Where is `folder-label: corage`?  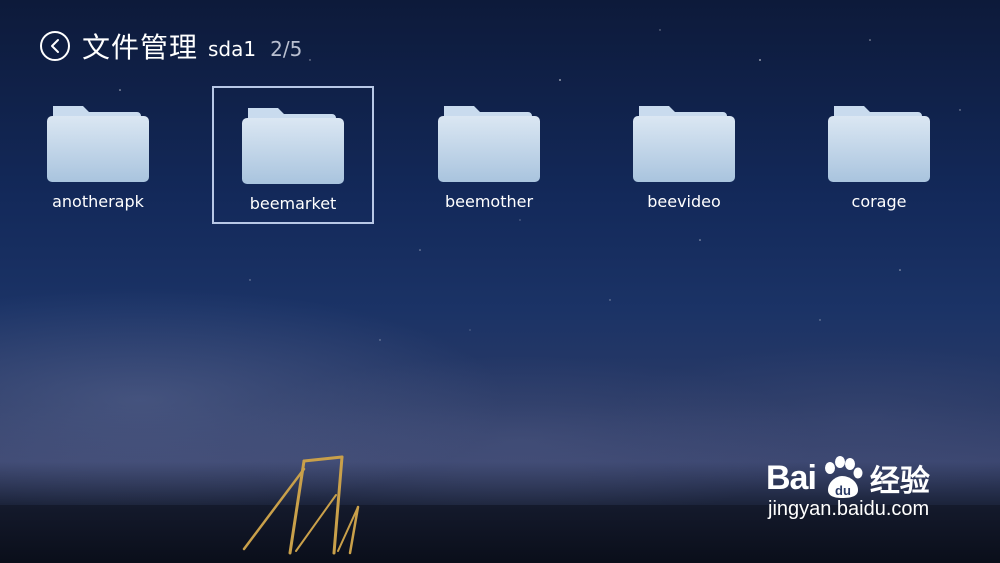
folder-label: corage is located at coordinates (879, 201).